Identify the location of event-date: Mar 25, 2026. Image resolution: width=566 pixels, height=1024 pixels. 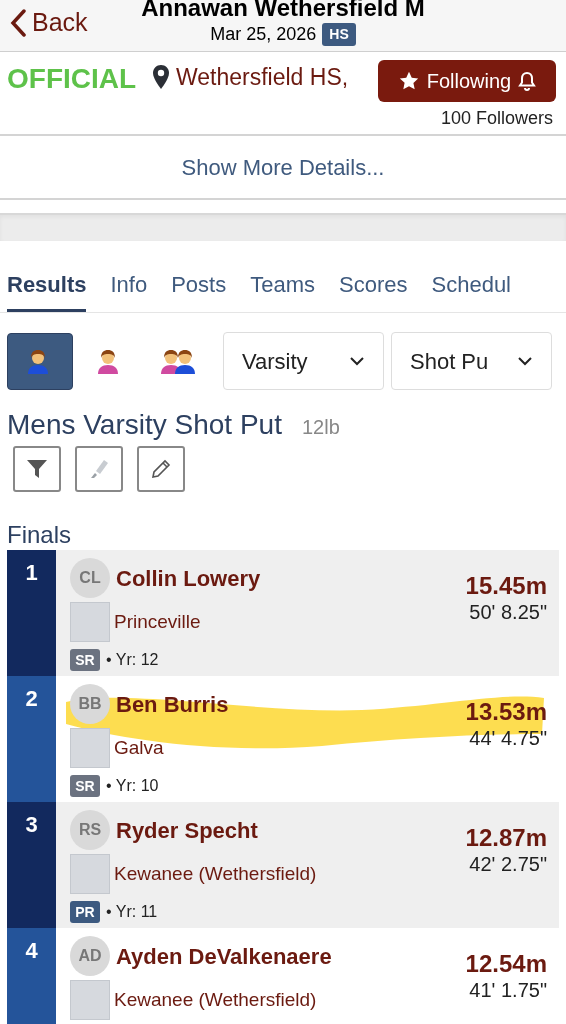
(263, 34).